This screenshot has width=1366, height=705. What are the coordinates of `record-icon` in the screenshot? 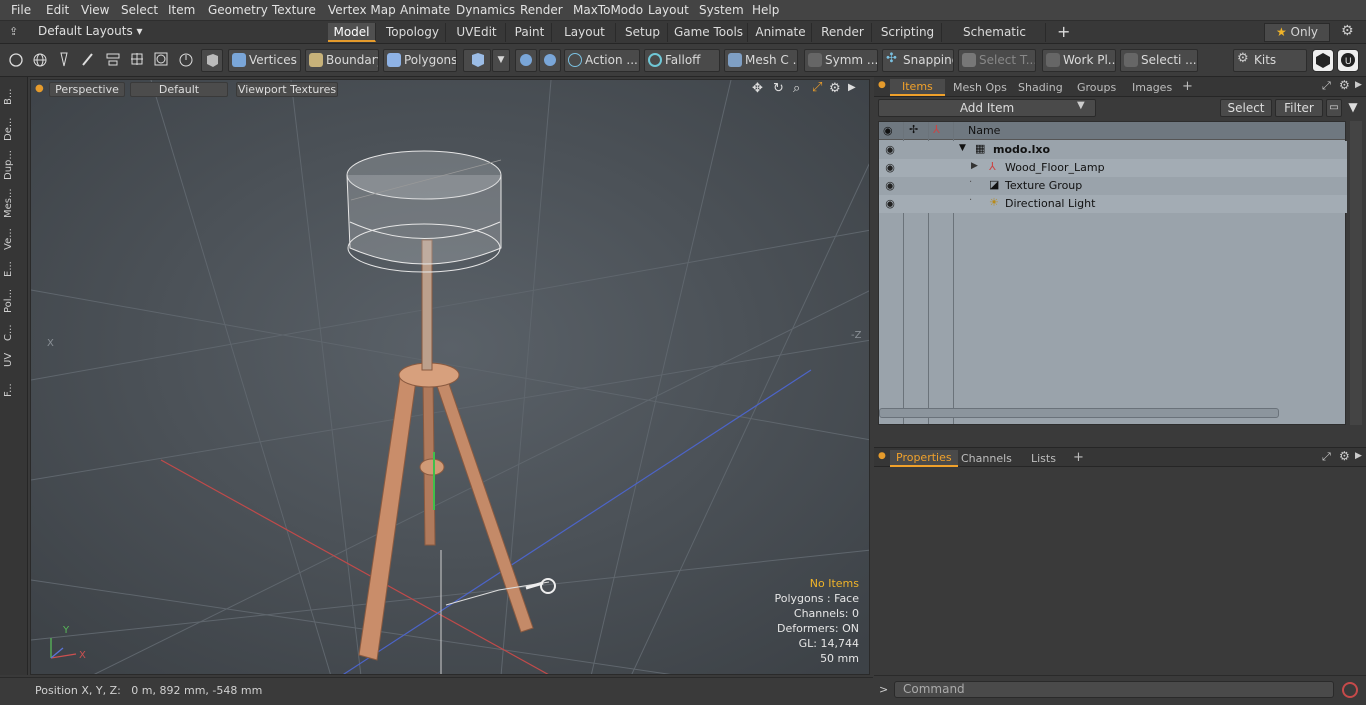 It's located at (1350, 690).